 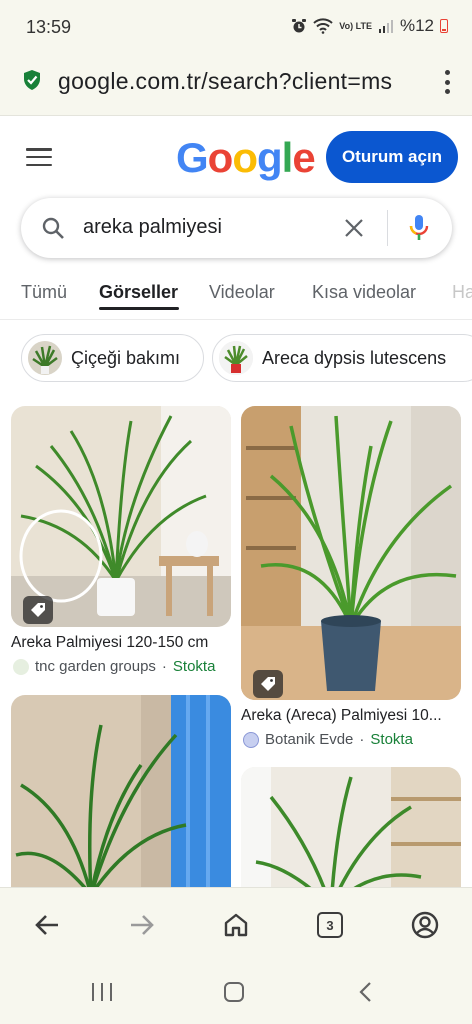 What do you see at coordinates (39, 157) in the screenshot?
I see `menu-icon` at bounding box center [39, 157].